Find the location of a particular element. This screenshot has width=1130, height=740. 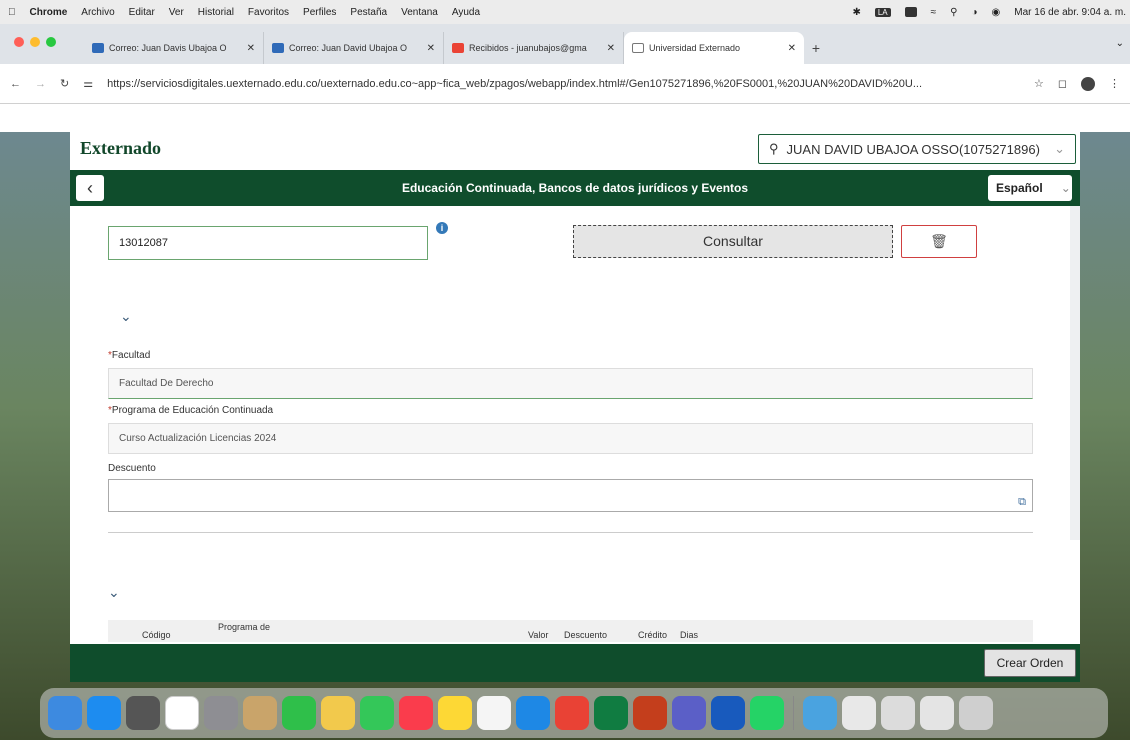

notes-icon is located at coordinates (455, 713).